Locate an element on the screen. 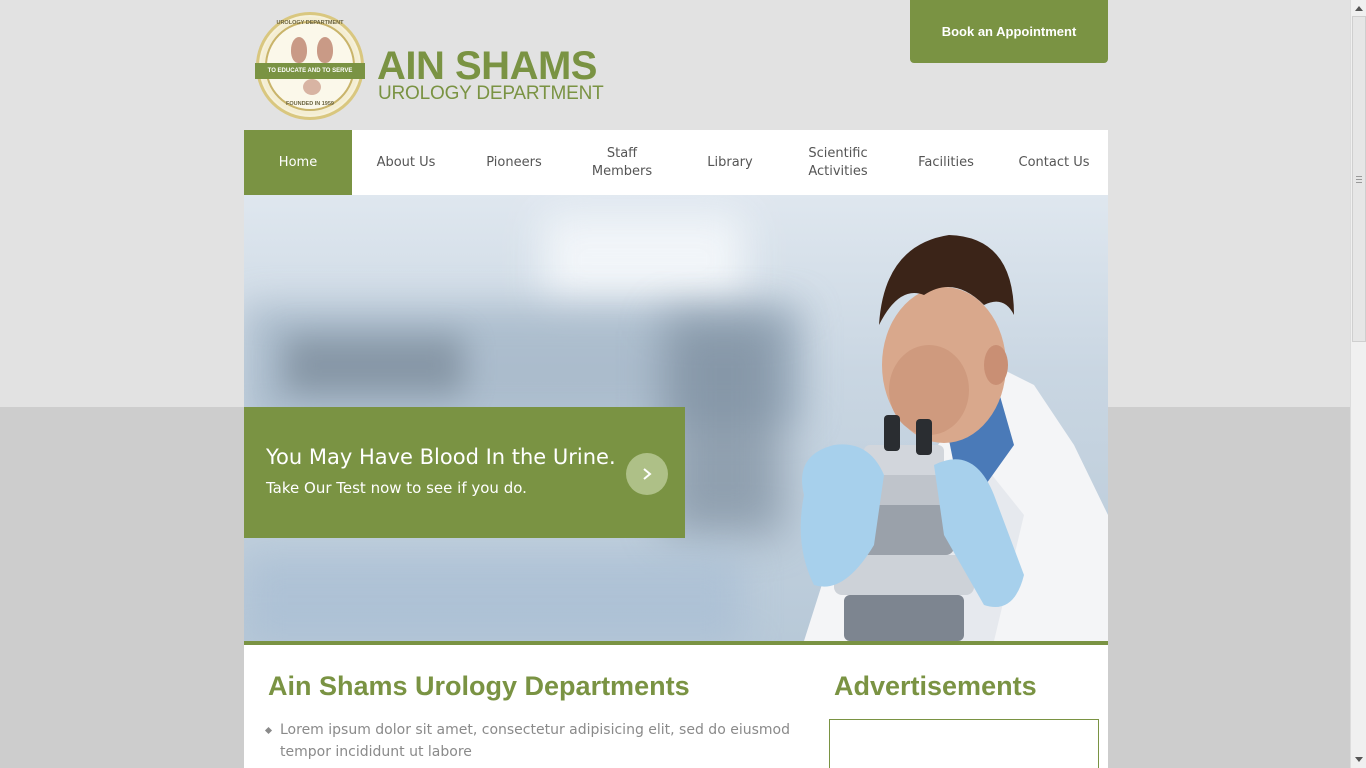  nav-item-scientific-activities: Scientific Activities is located at coordinates (838, 162).